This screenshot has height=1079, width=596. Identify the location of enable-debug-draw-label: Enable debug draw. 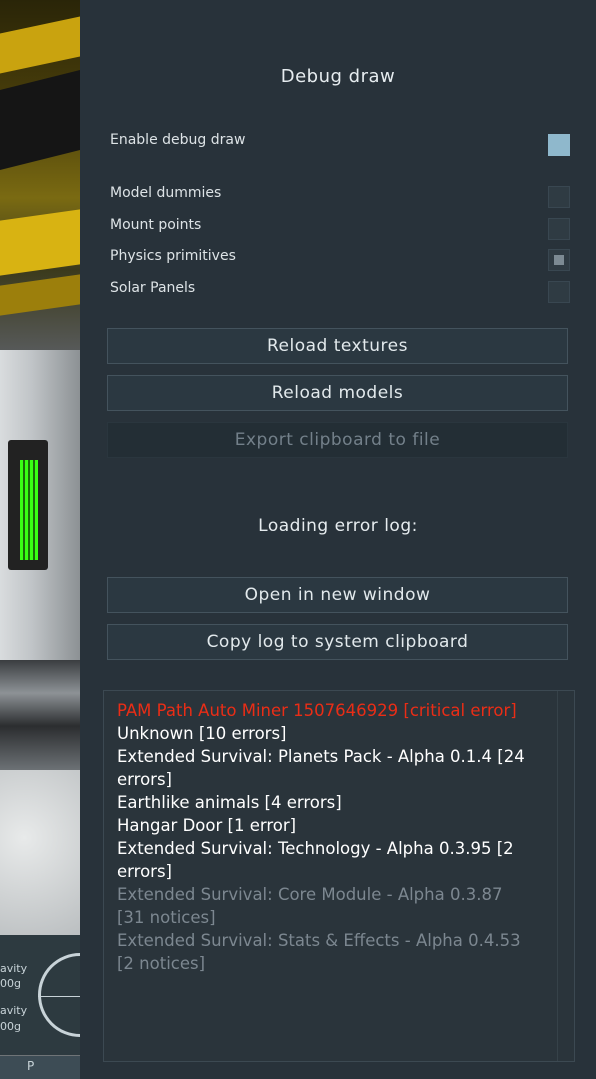
(178, 140).